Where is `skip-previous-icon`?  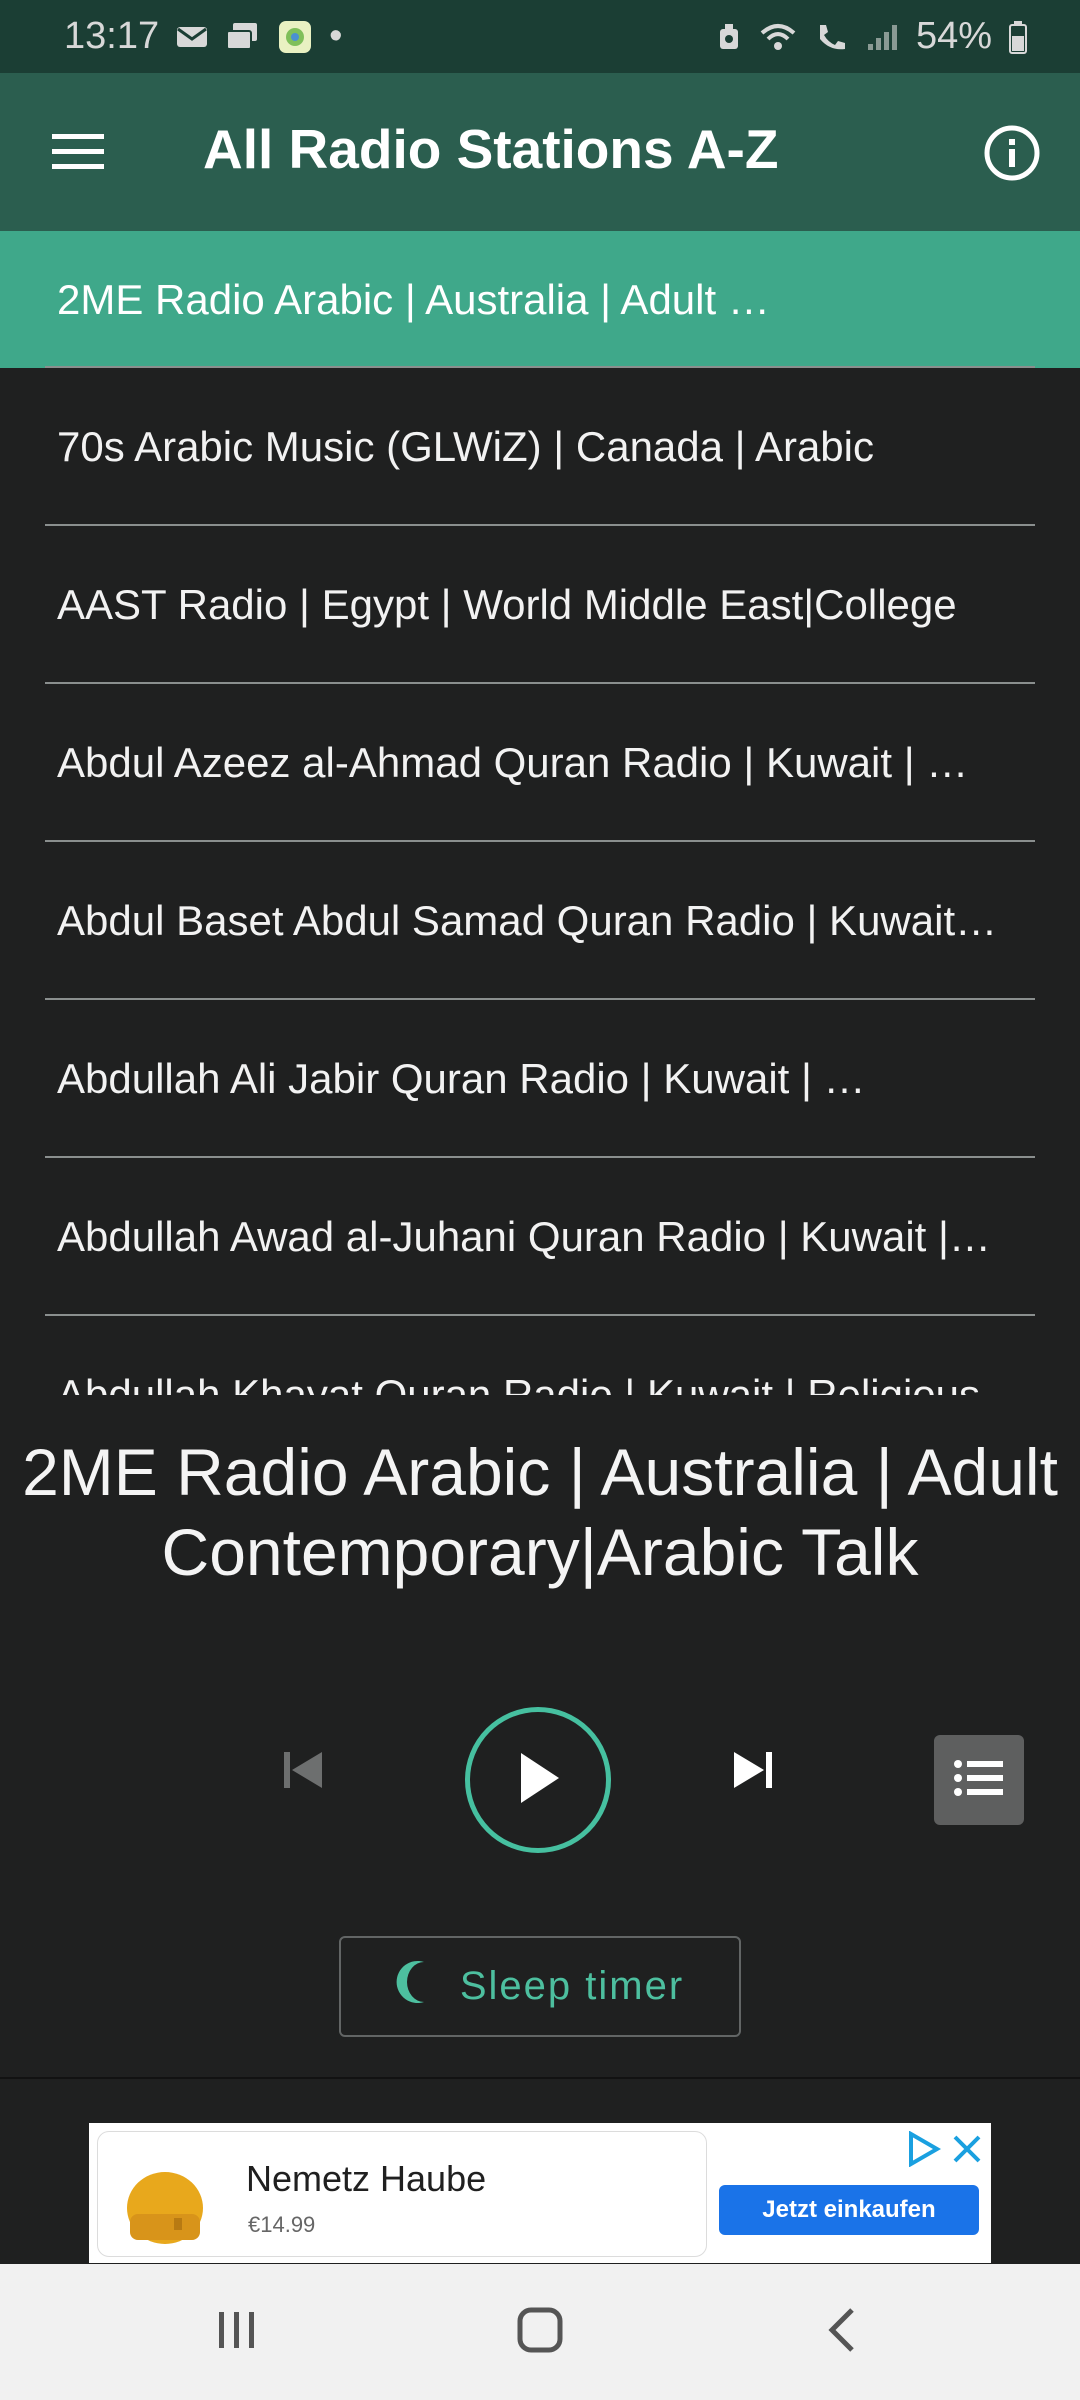
skip-previous-icon is located at coordinates (304, 1772).